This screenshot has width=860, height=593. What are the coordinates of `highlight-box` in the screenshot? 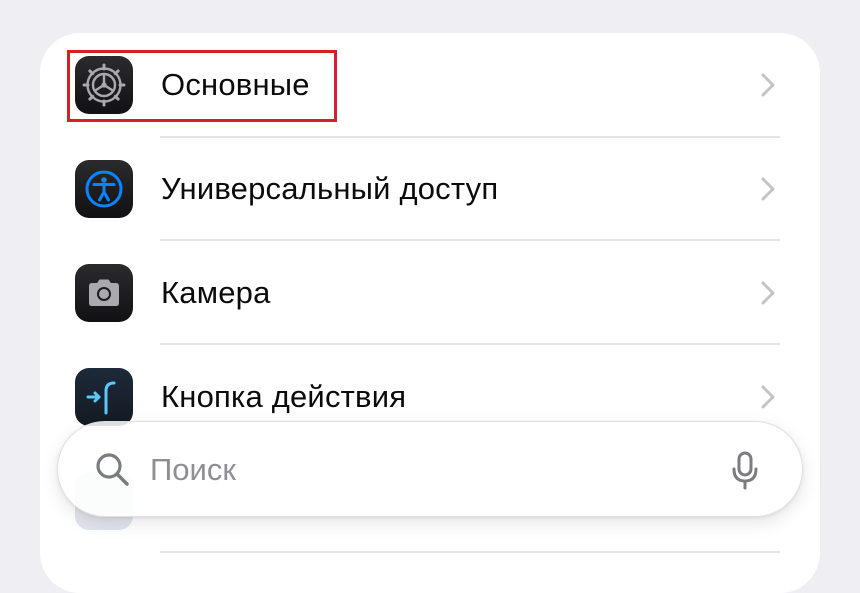 It's located at (202, 86).